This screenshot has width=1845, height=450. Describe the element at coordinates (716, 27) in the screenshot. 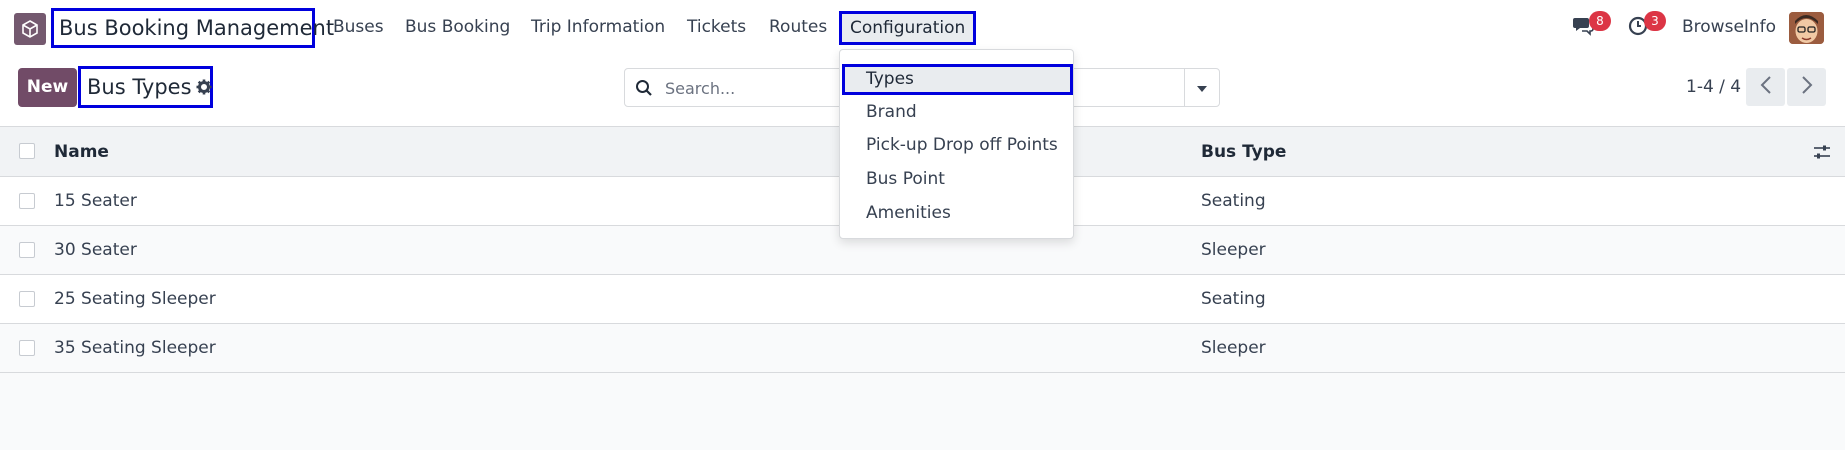

I see `menu-tickets: Tickets` at that location.